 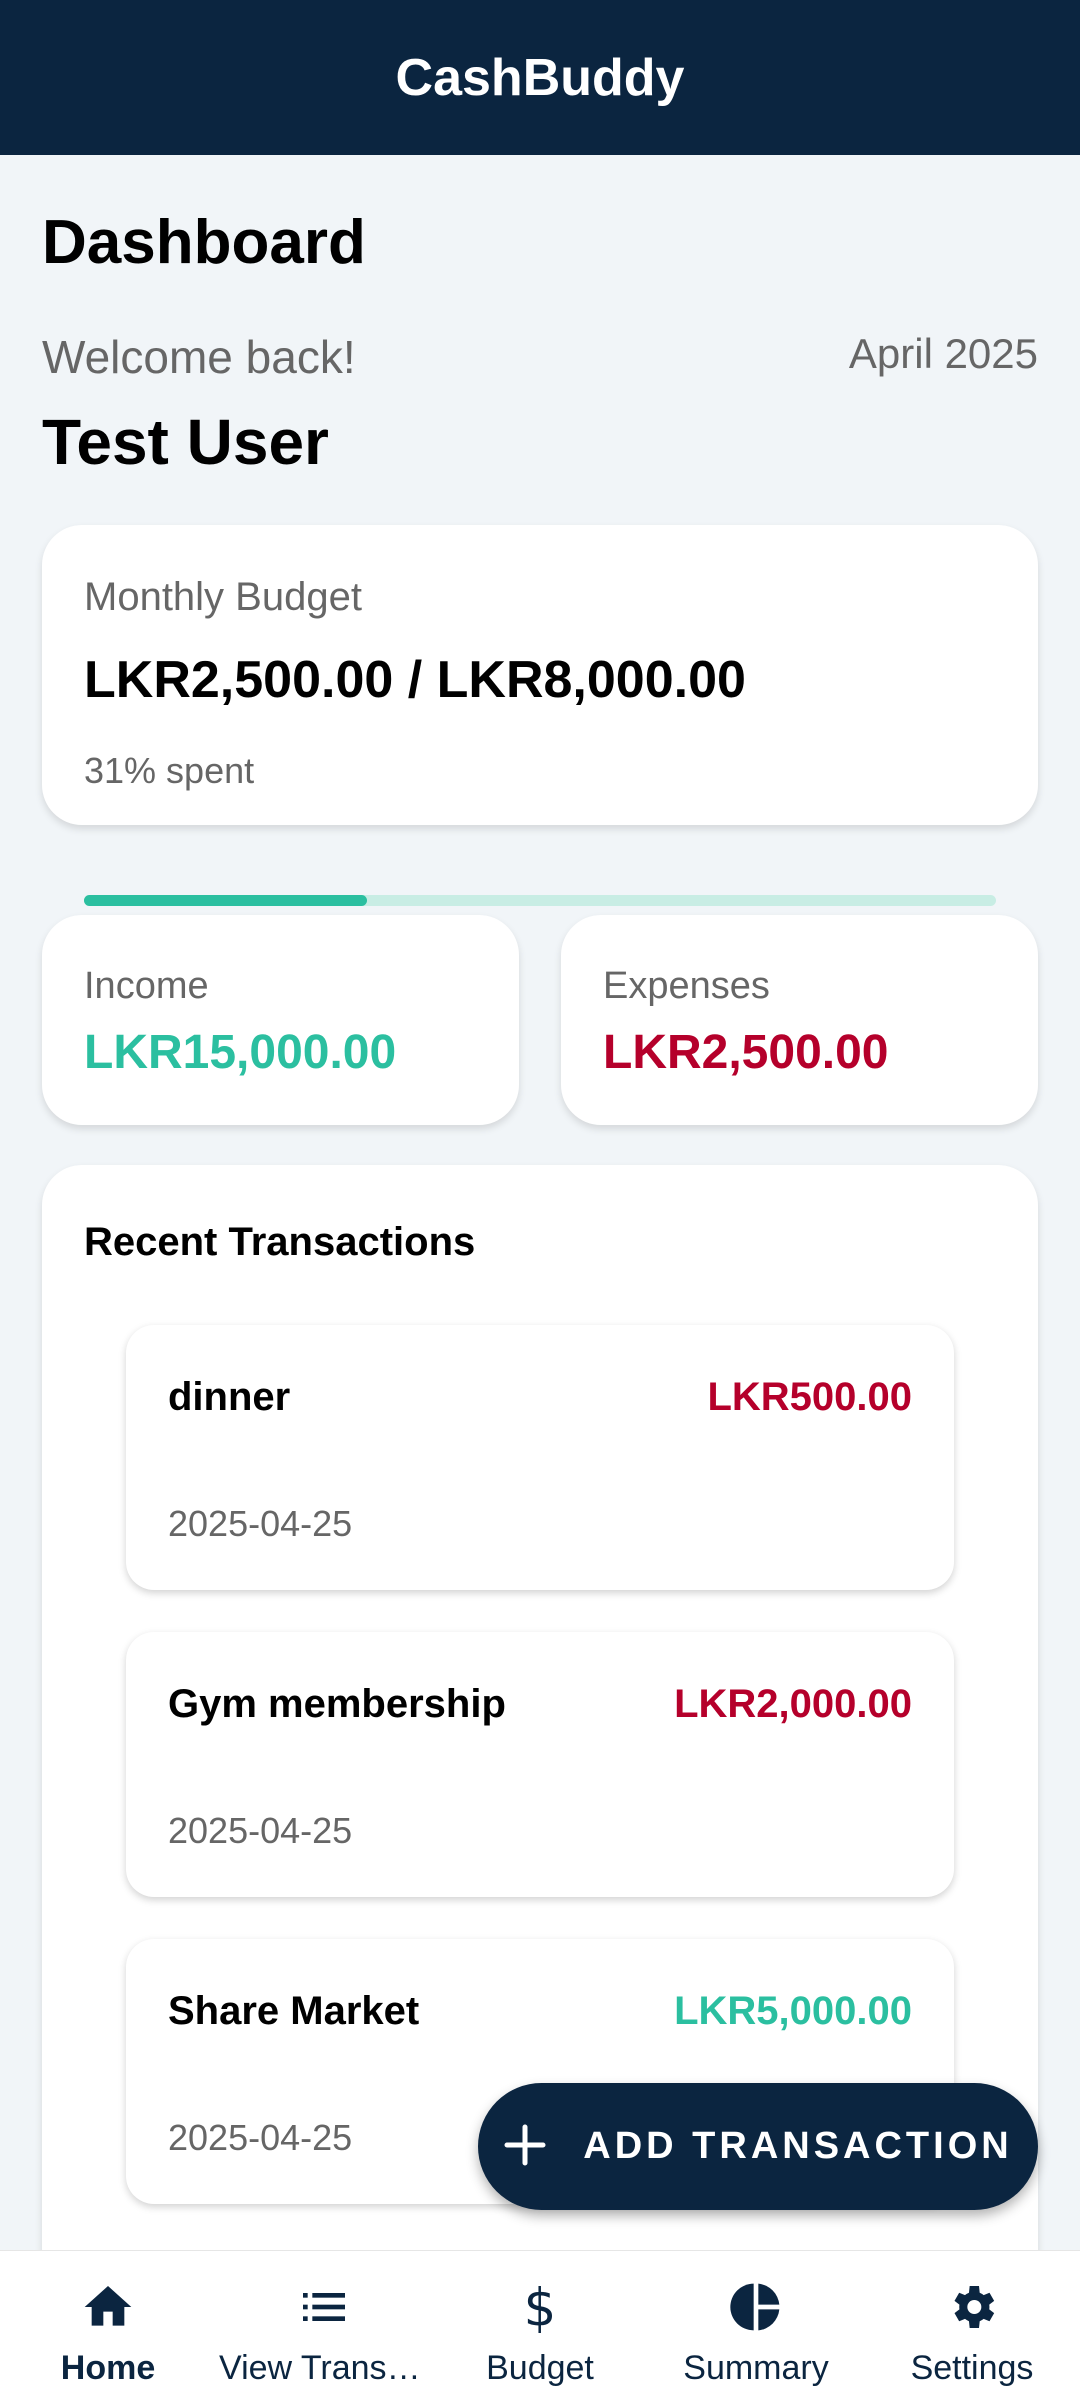 What do you see at coordinates (337, 1704) in the screenshot?
I see `transaction-name: Gym membership` at bounding box center [337, 1704].